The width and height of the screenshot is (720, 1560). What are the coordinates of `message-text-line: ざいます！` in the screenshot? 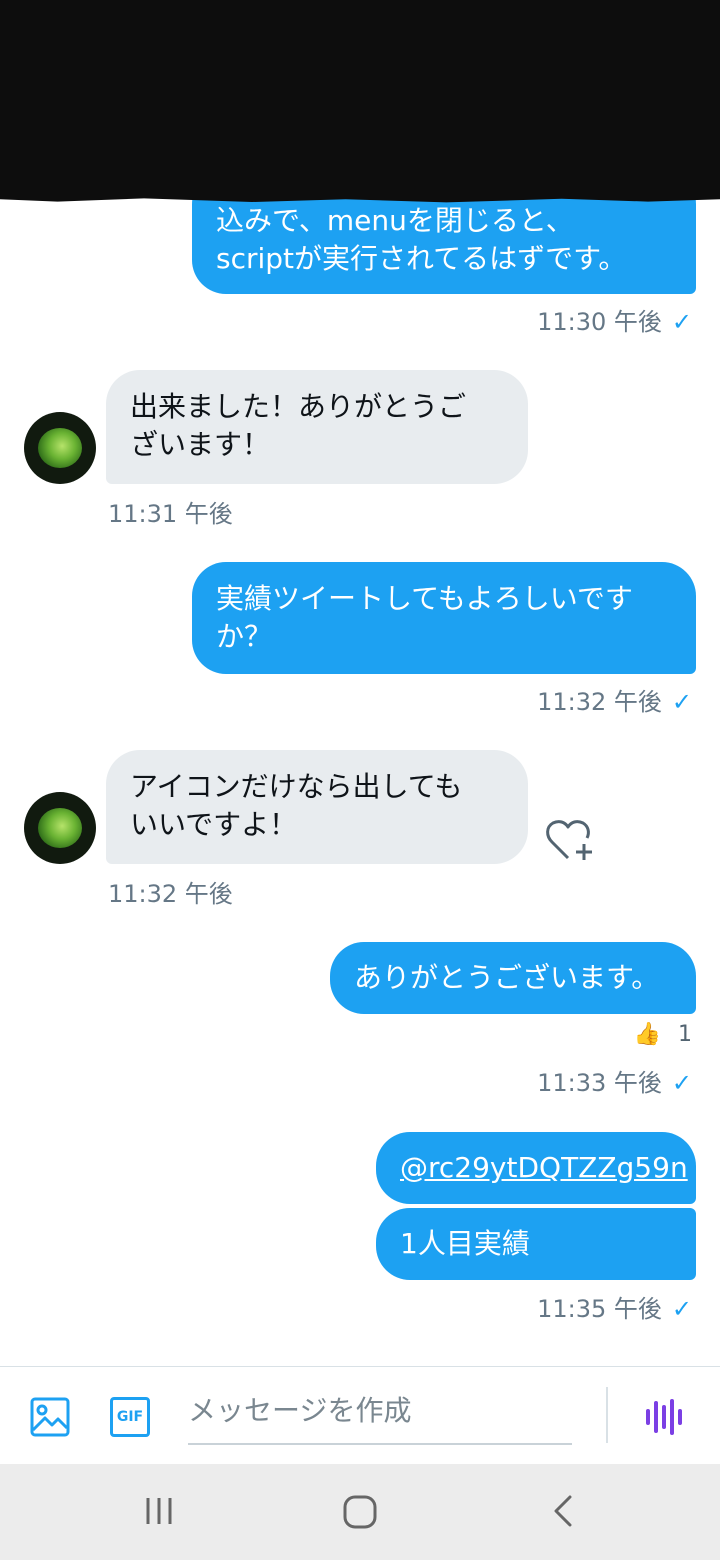 It's located at (200, 444).